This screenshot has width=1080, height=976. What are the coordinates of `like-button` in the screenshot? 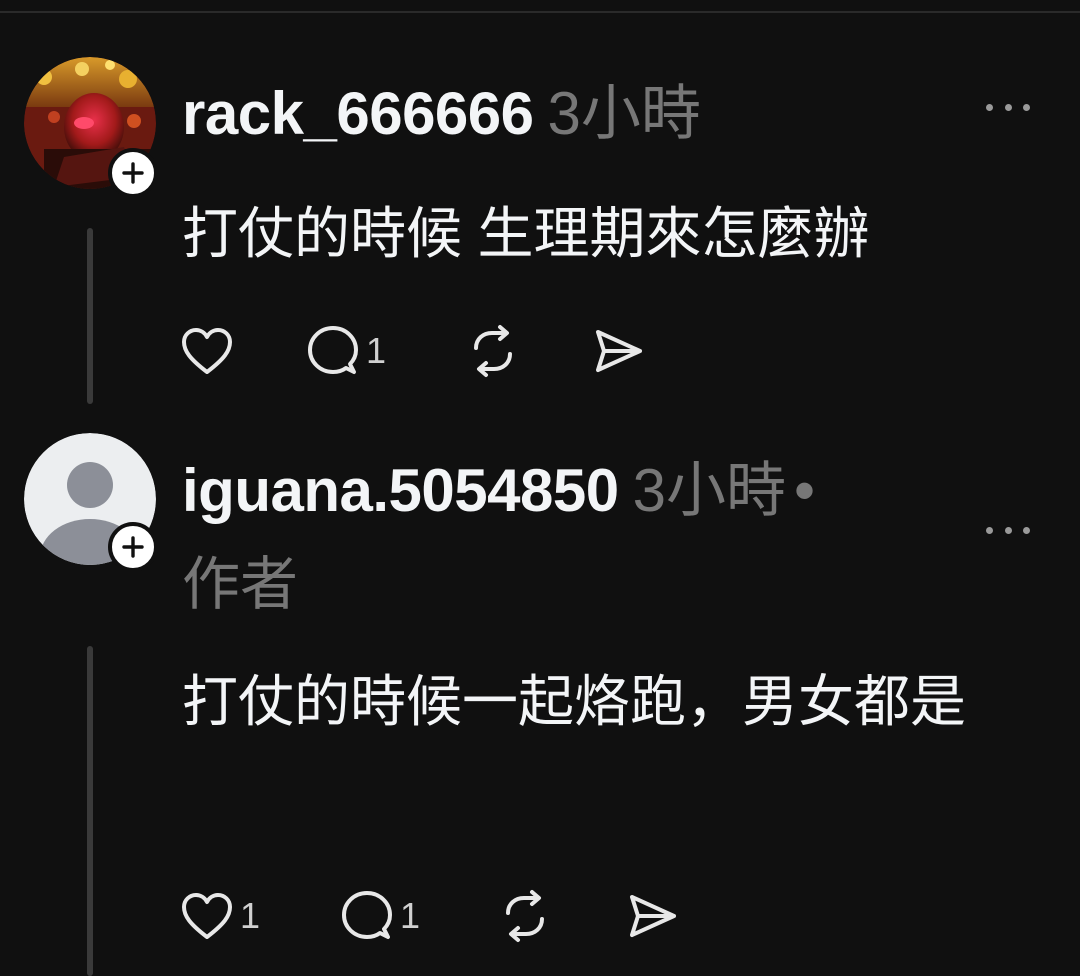 It's located at (210, 351).